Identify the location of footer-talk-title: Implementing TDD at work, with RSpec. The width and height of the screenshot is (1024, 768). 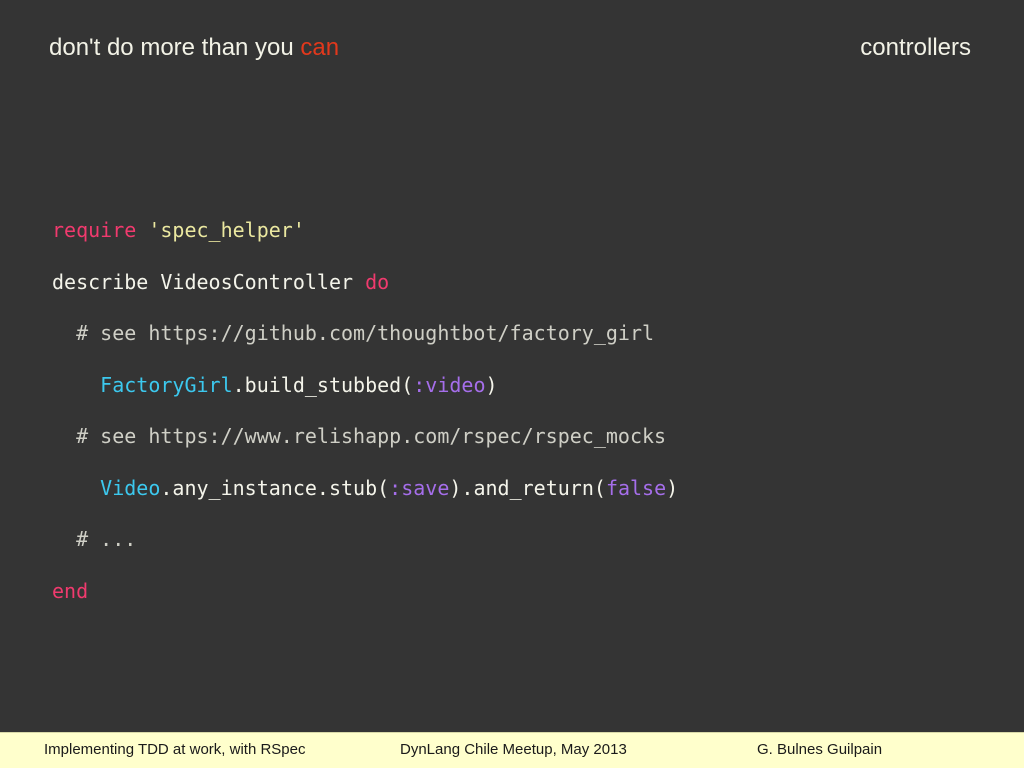
(175, 749).